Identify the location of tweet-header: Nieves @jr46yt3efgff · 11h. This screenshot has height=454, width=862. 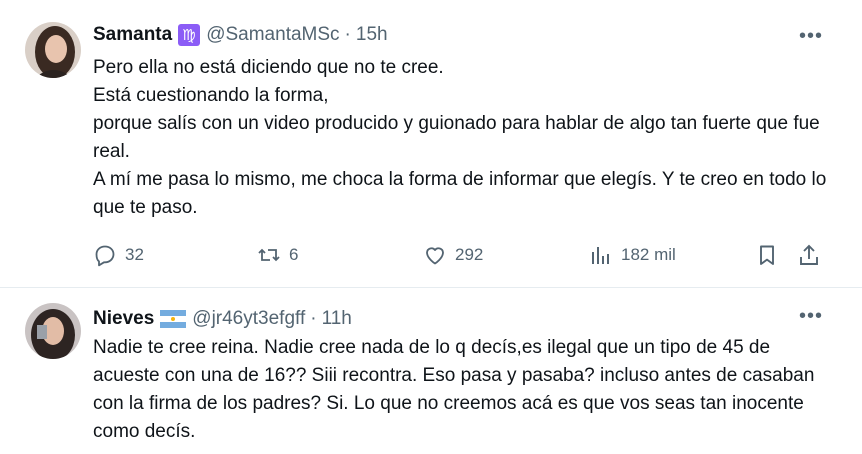
(222, 319).